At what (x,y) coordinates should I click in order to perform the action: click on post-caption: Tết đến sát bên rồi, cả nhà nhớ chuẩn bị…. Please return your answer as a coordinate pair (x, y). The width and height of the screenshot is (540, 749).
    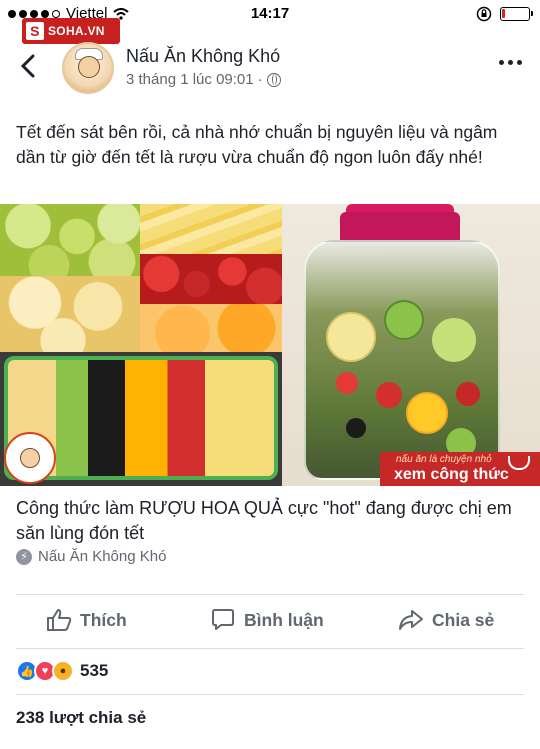
    Looking at the image, I should click on (257, 144).